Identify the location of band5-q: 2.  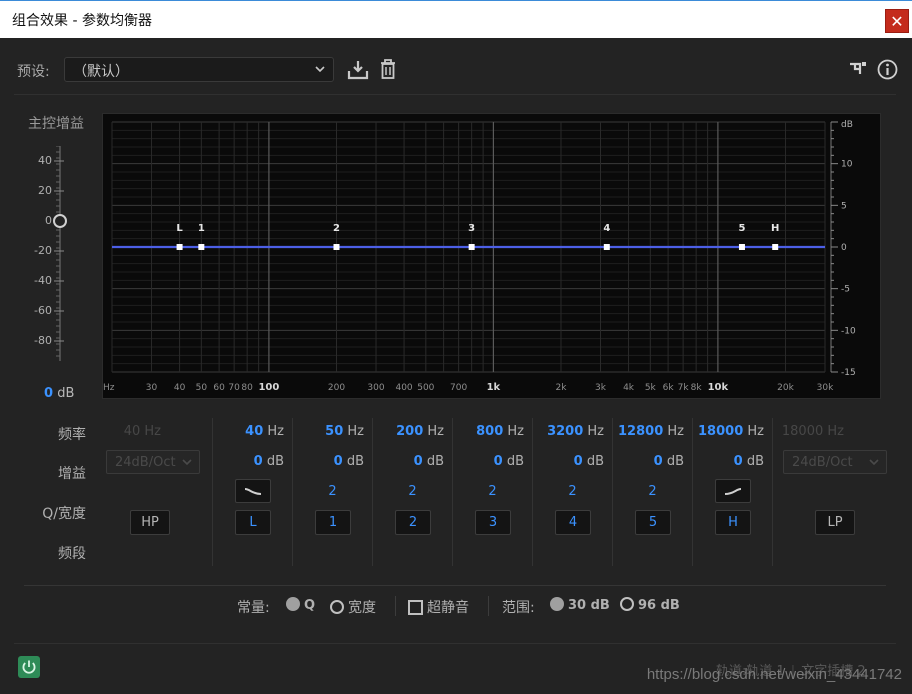
(652, 491).